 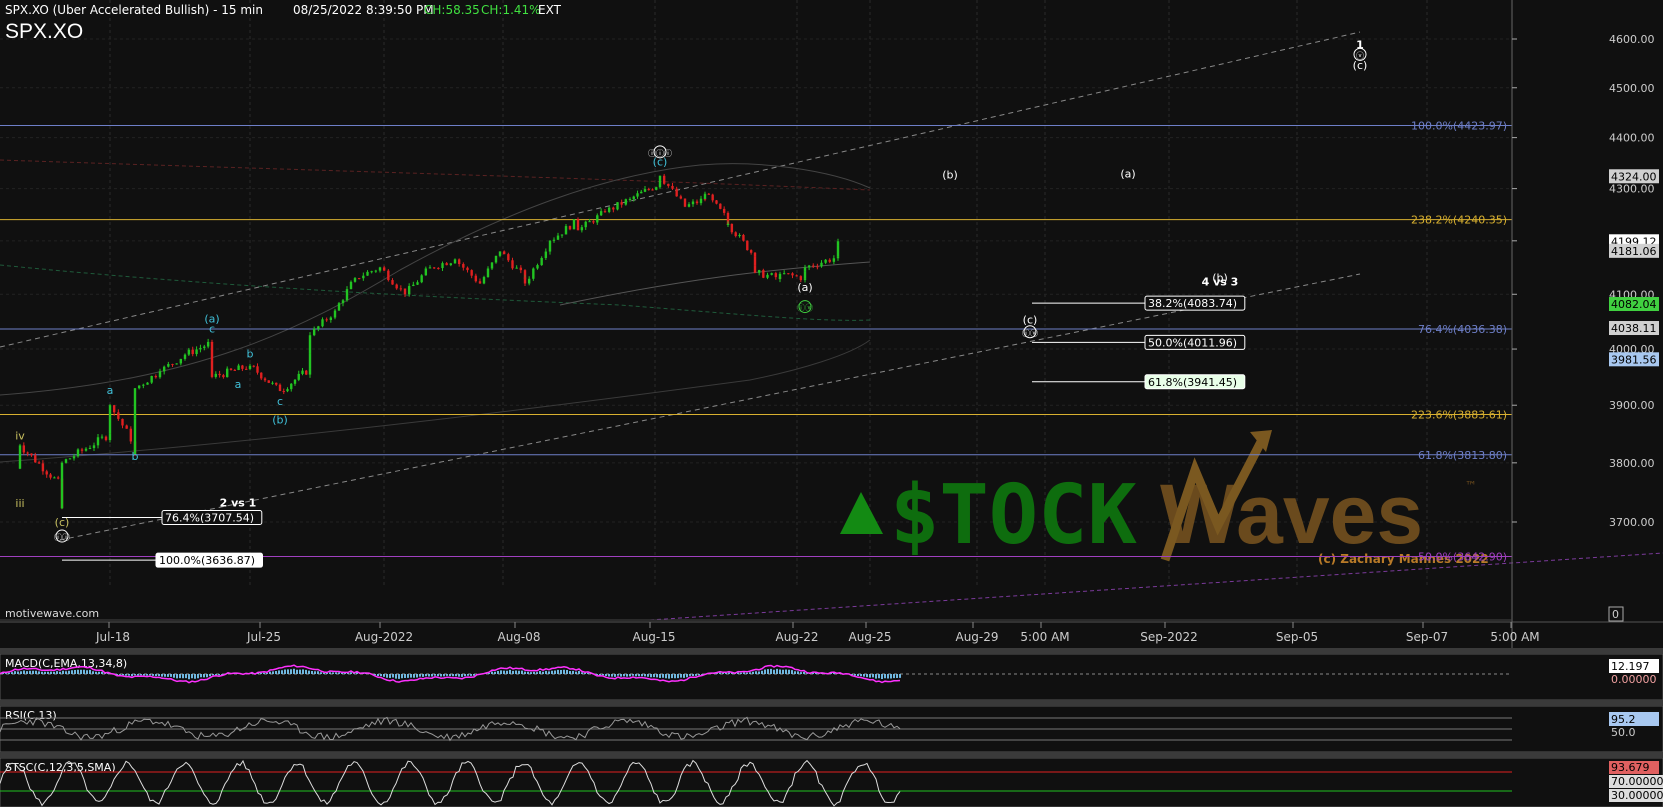 What do you see at coordinates (831, 677) in the screenshot?
I see `macd-panel` at bounding box center [831, 677].